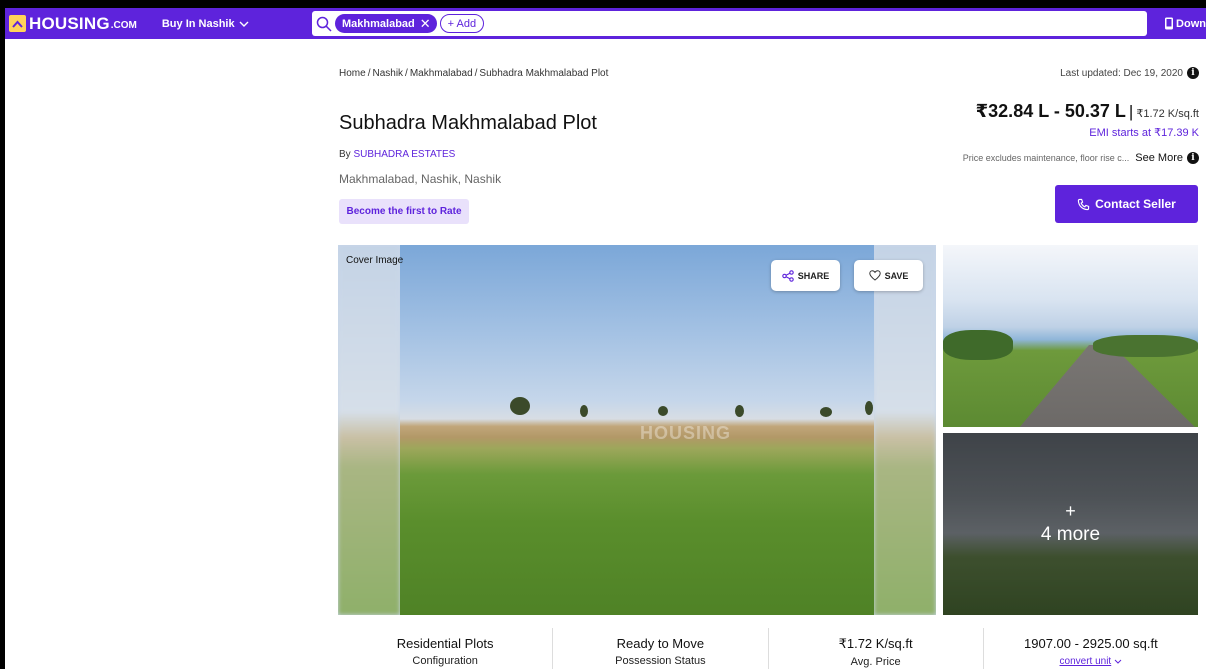 This screenshot has width=1206, height=669. I want to click on locality-chip-label: Makhmalabad, so click(378, 23).